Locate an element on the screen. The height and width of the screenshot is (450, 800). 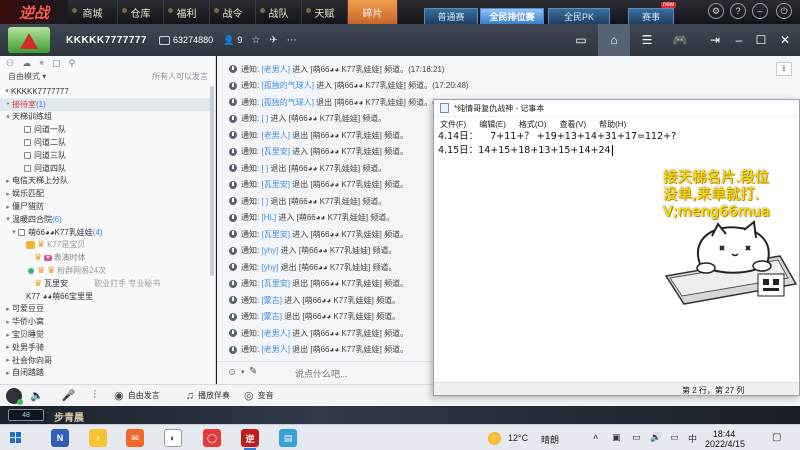
tree-scrollbar is located at coordinates (212, 181).